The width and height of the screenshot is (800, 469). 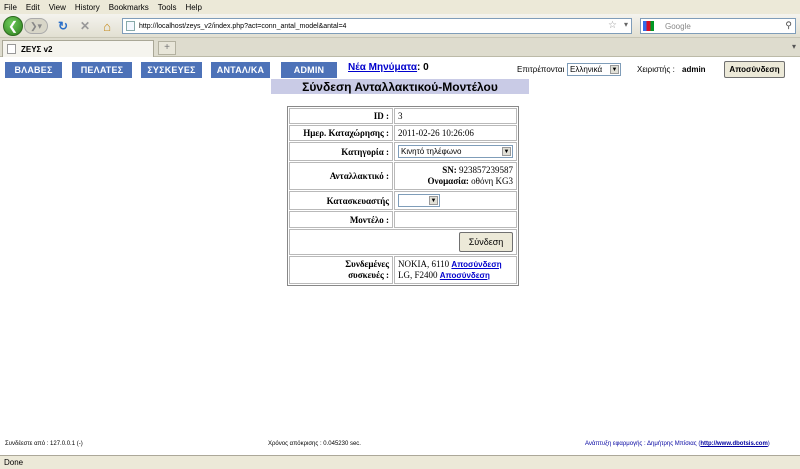 I want to click on category-row: Κατηγορία : Κινητό τηλέφωνο ▼, so click(x=403, y=151).